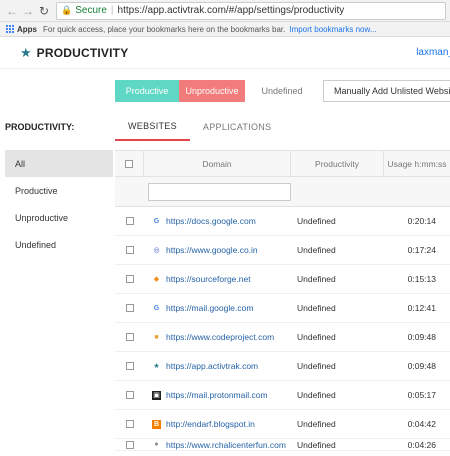  I want to click on sidebar-item-productive: Productive, so click(59, 190).